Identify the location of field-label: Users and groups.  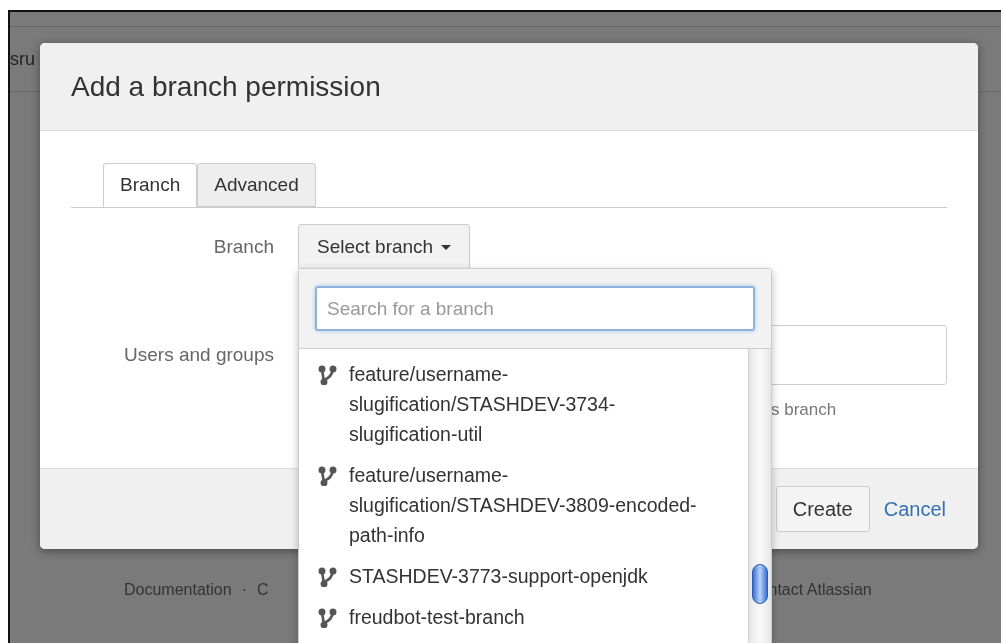
(199, 355).